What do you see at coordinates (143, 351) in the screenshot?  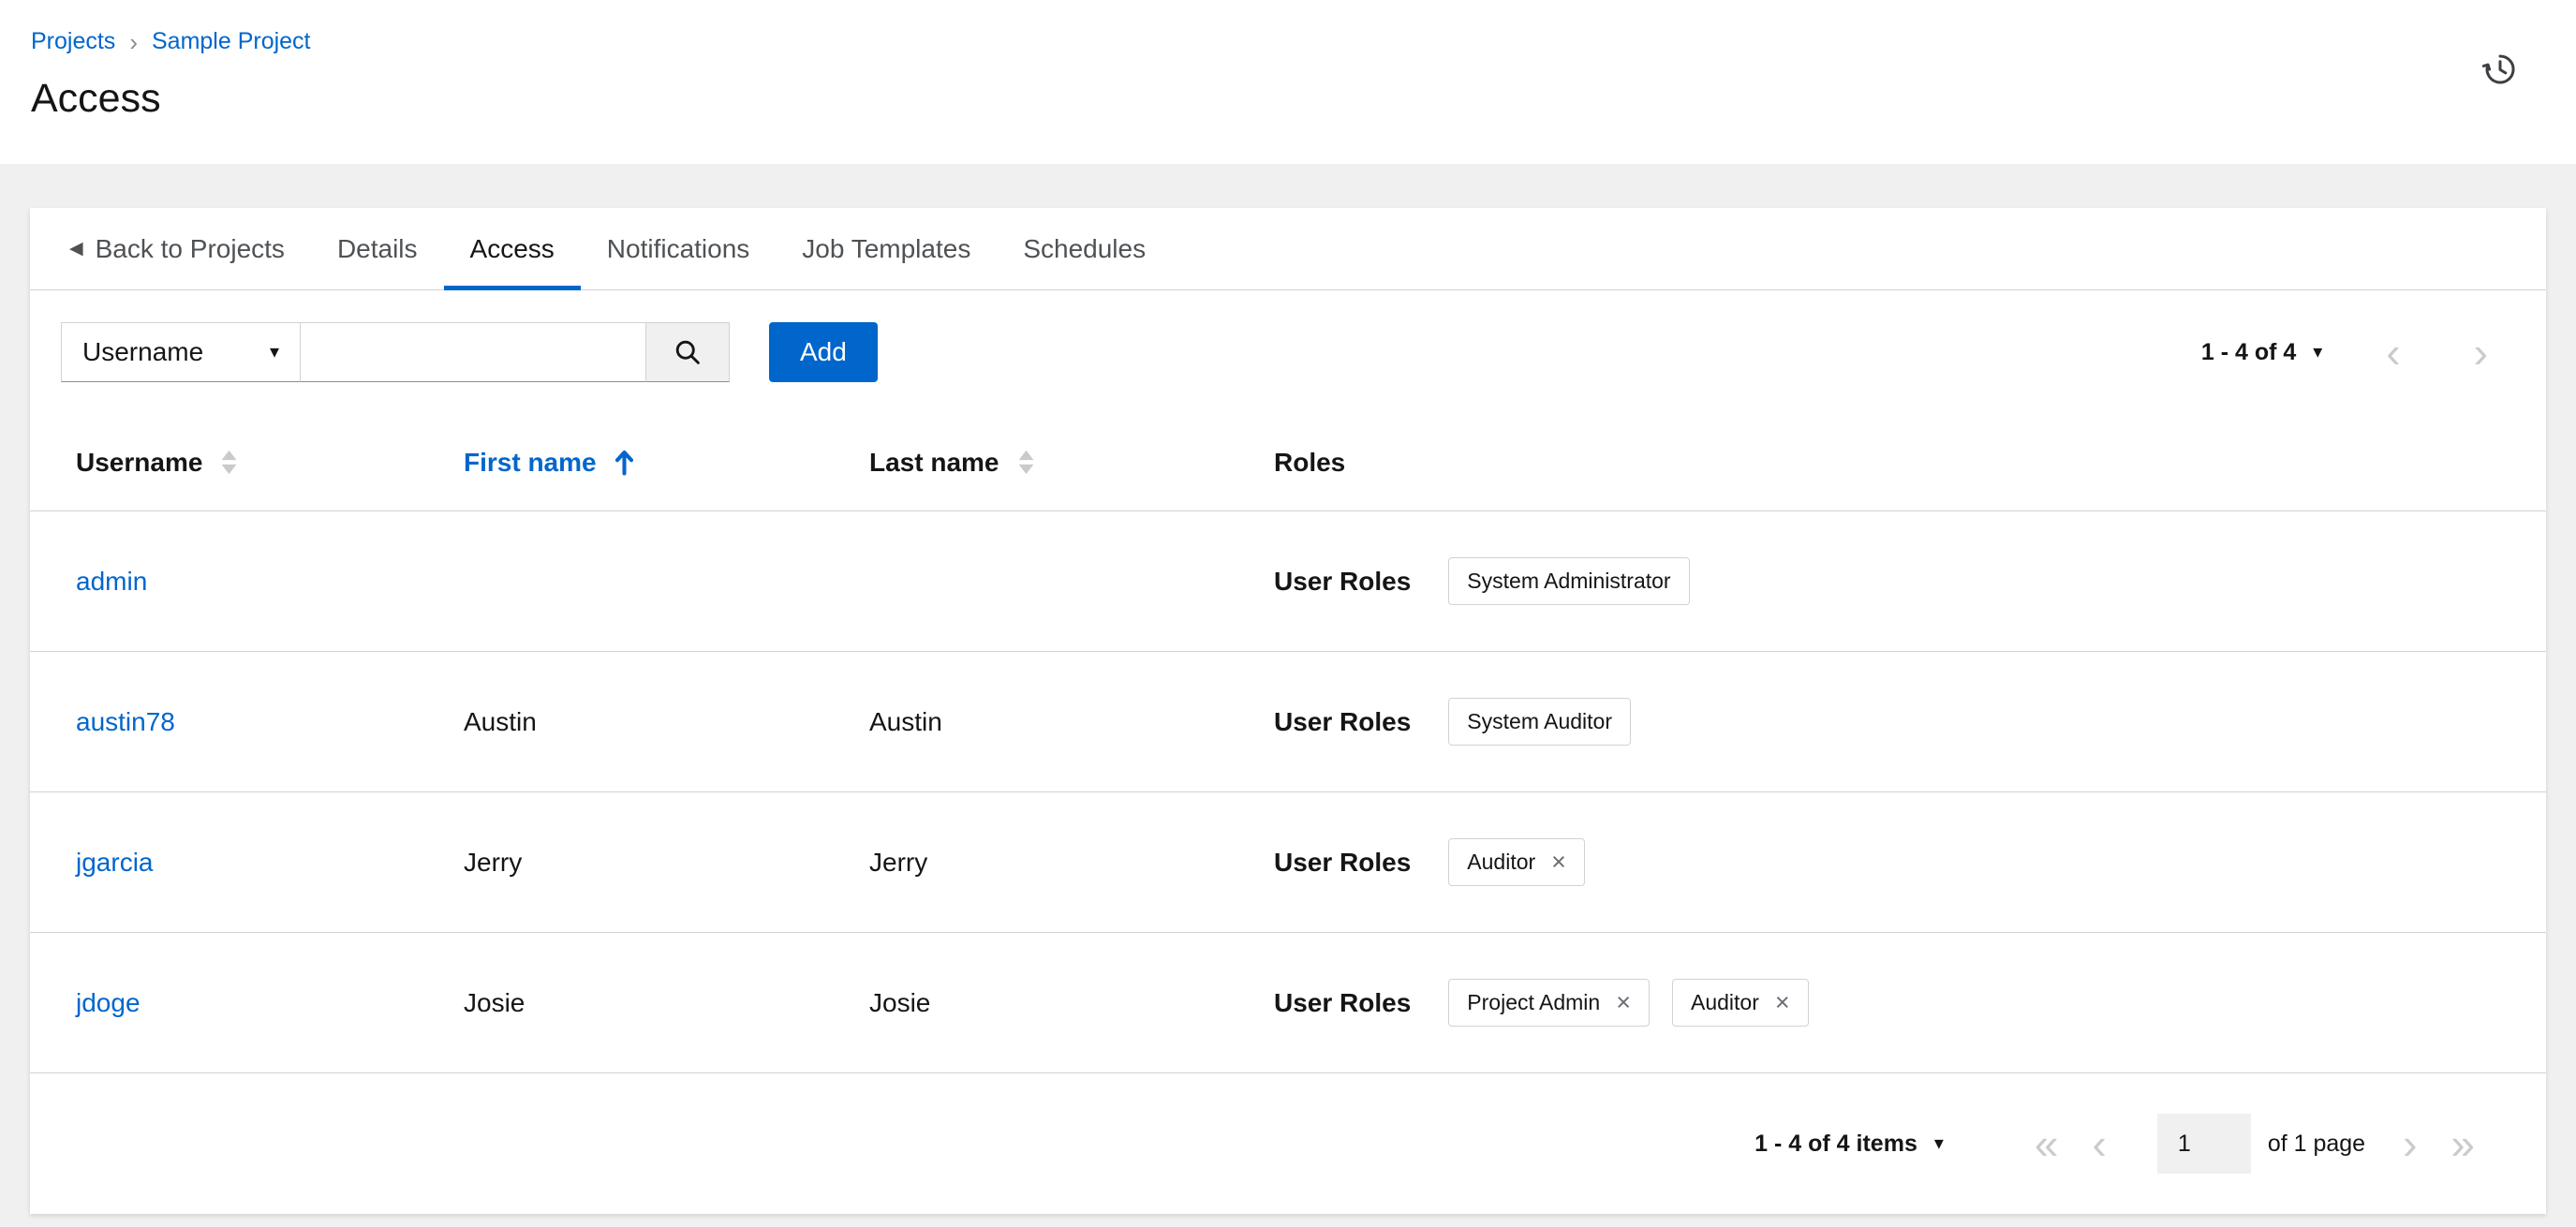 I see `filter-type-value: Username` at bounding box center [143, 351].